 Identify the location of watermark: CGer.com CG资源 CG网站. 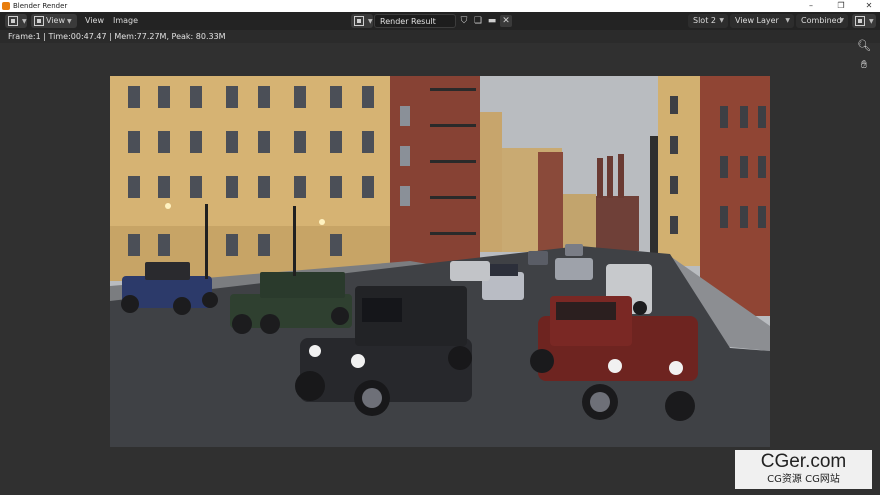
(803, 469).